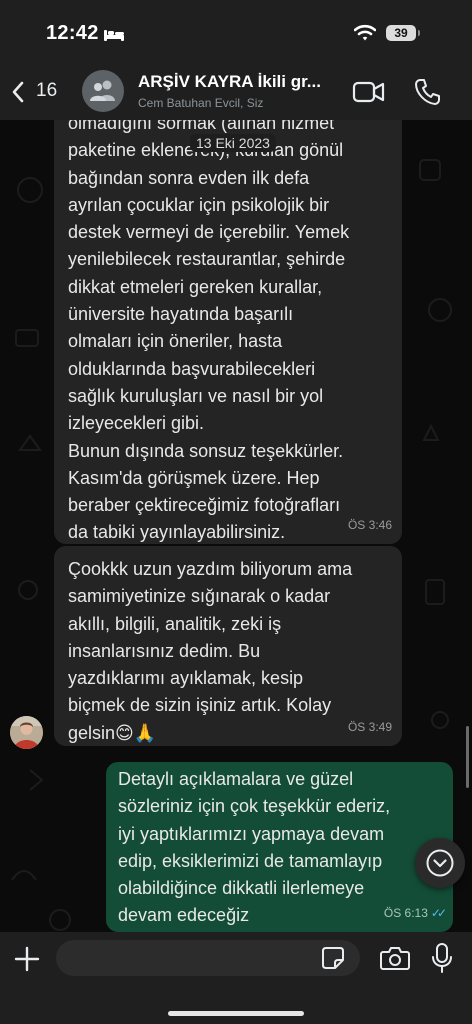 Image resolution: width=472 pixels, height=1024 pixels. I want to click on date-separator: 13 Eki 2023, so click(233, 143).